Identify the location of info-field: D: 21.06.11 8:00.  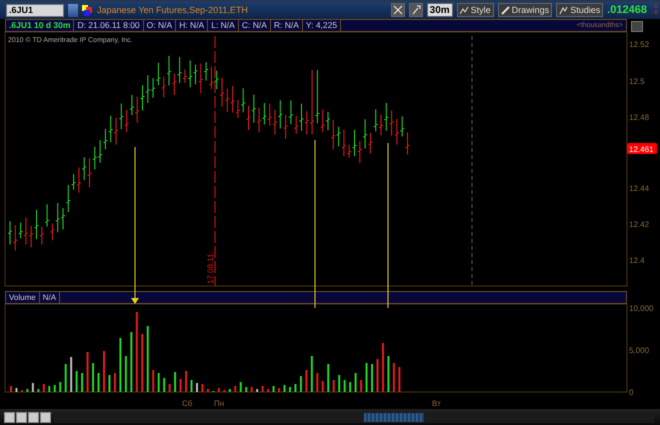
(109, 26).